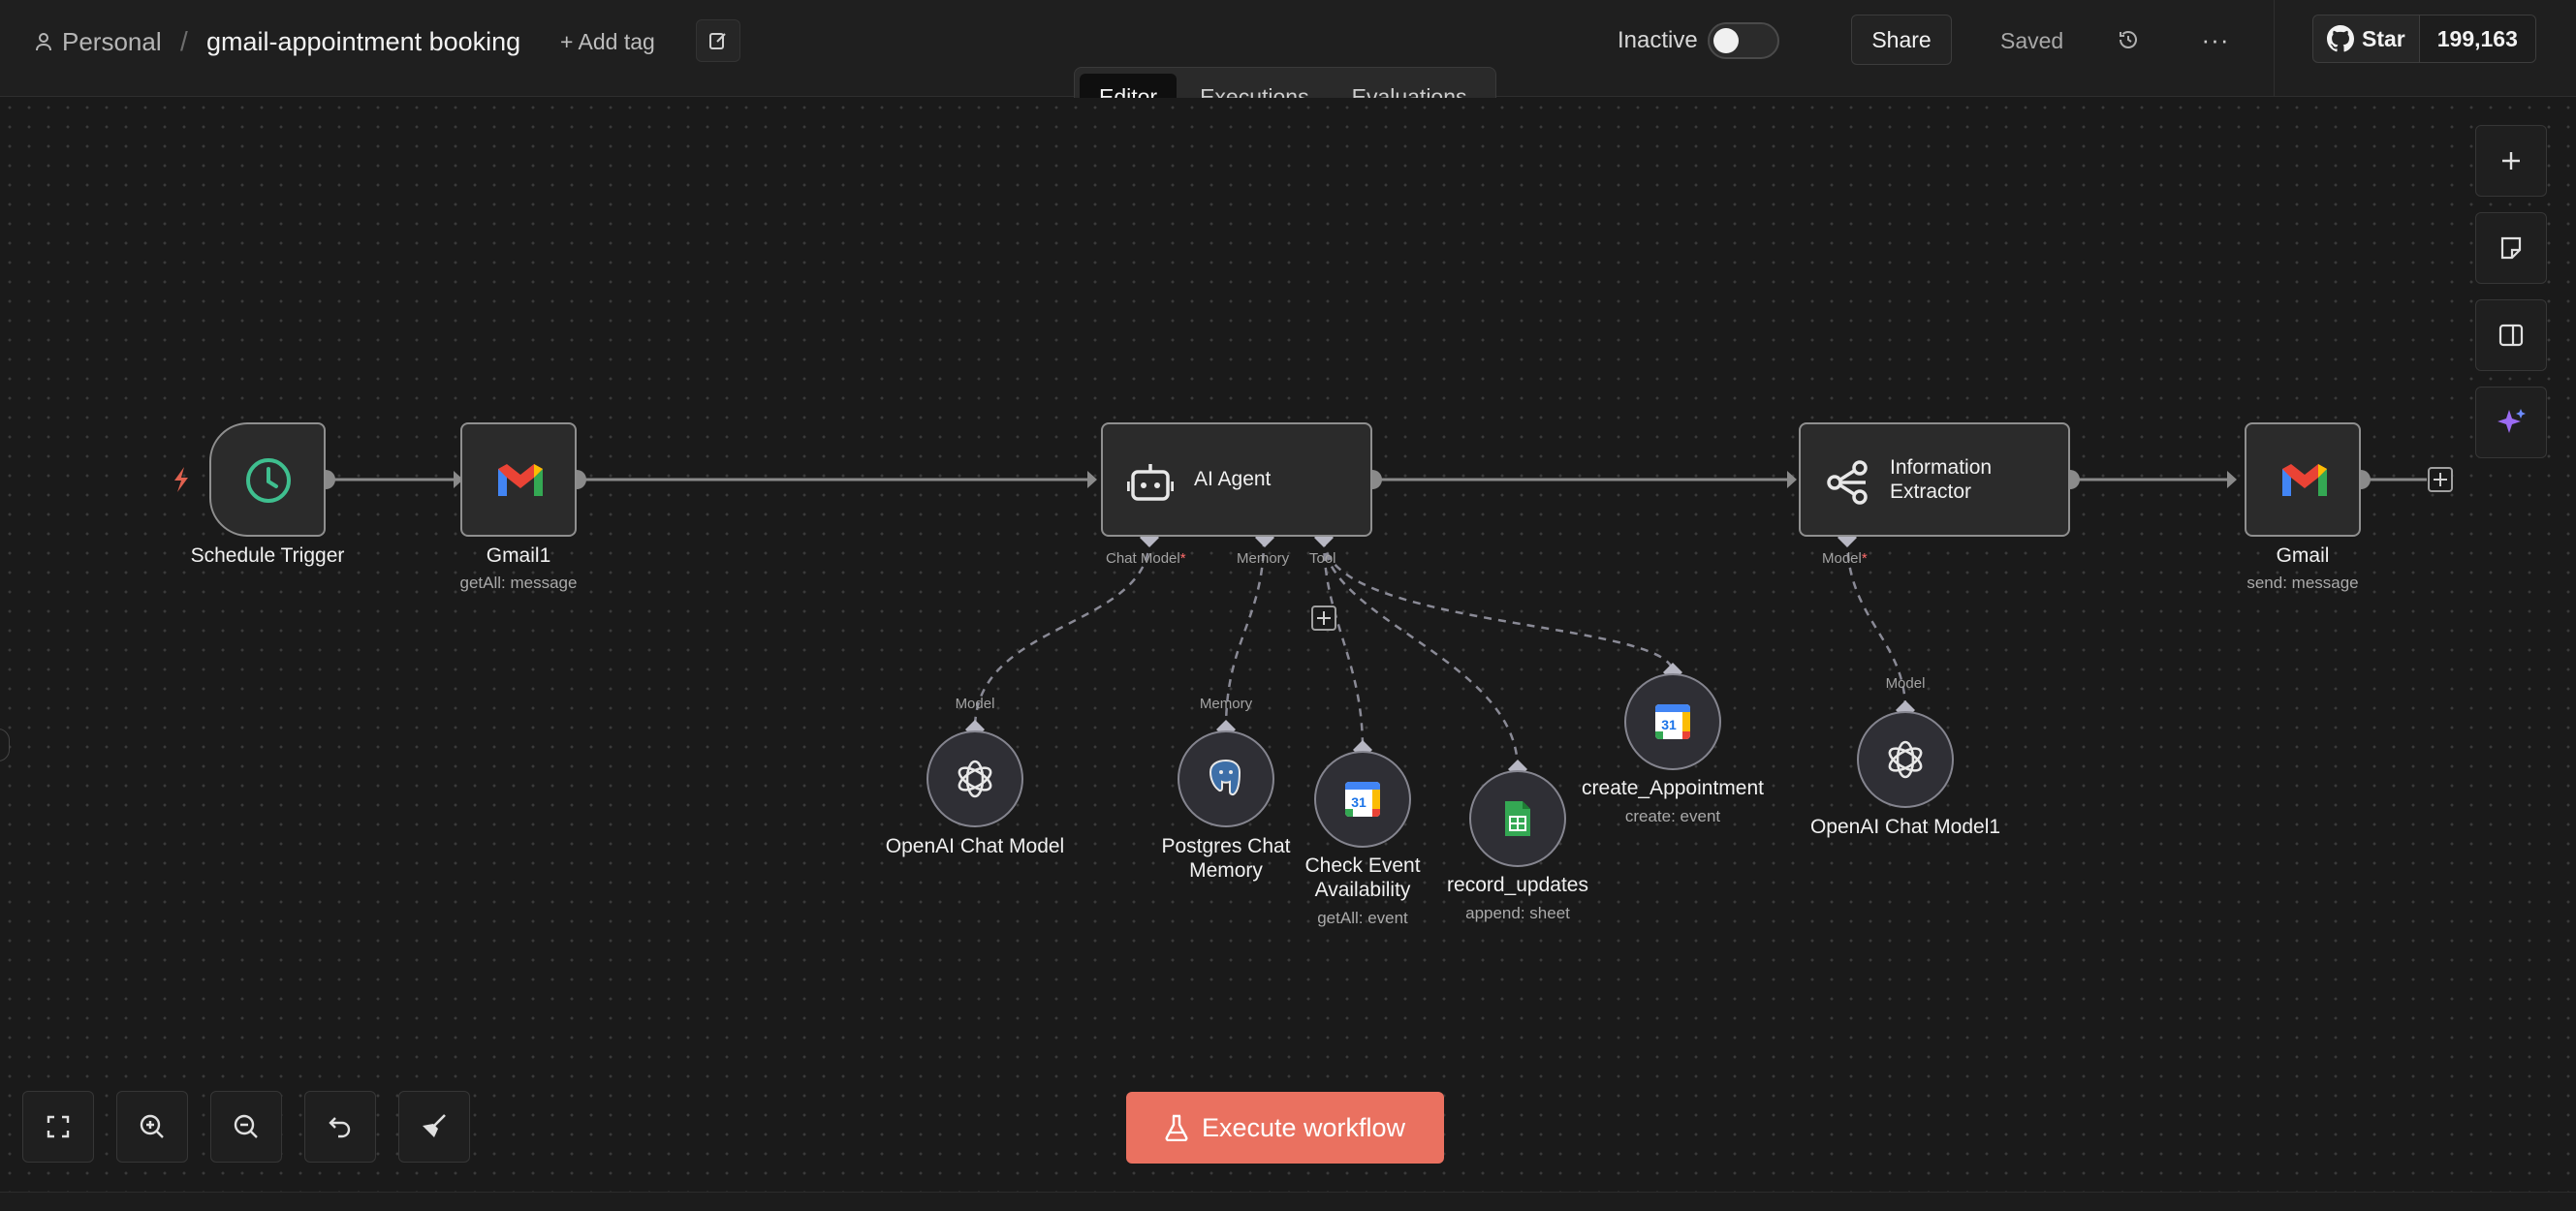 The image size is (2576, 1211). I want to click on port-label-extractor-model-text: Model, so click(1842, 558).